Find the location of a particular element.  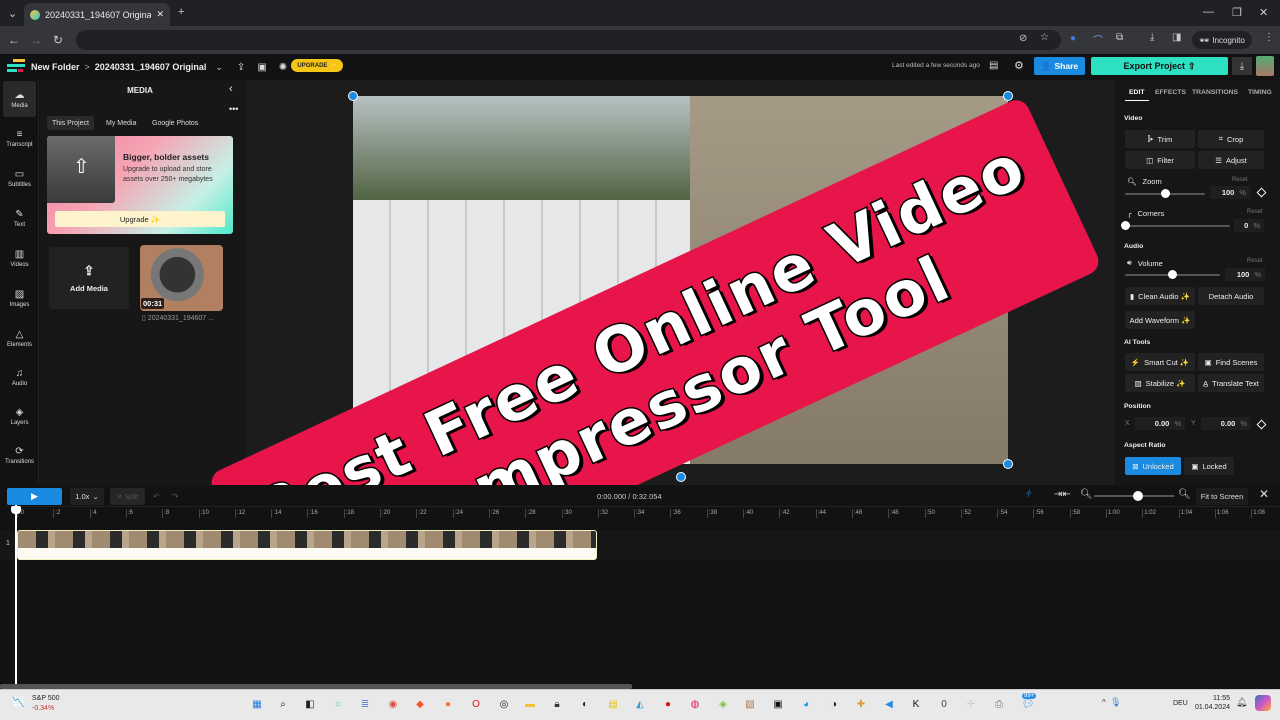

kick-icon: K is located at coordinates (916, 704).